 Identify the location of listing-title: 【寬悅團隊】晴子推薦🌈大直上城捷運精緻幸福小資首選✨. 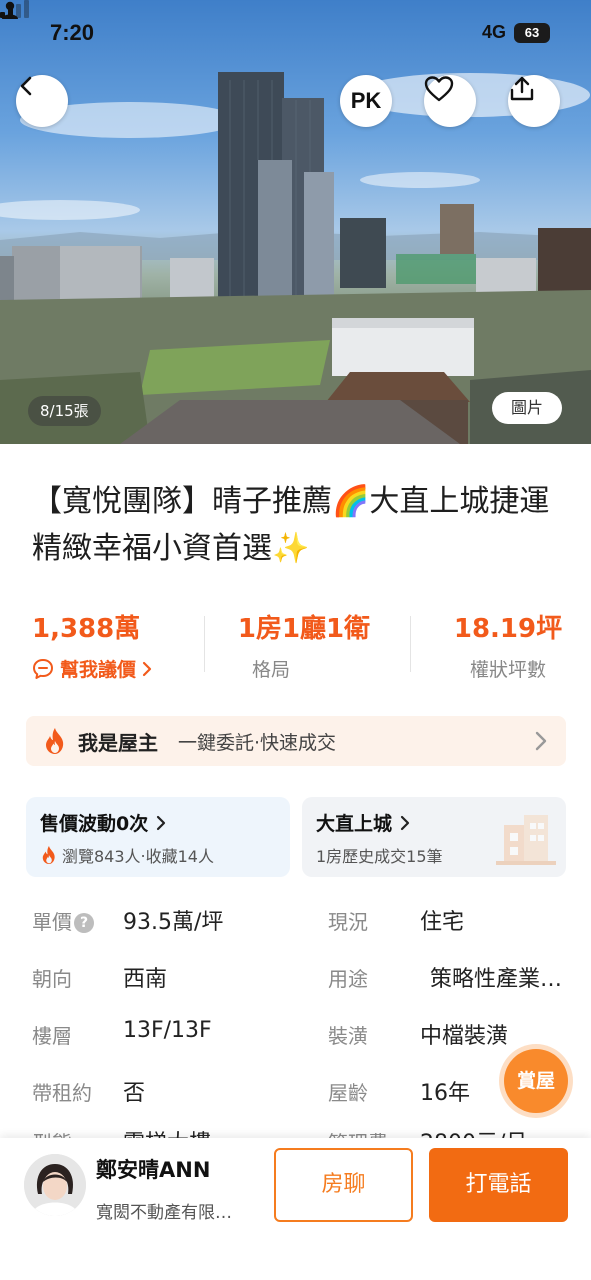
(291, 525).